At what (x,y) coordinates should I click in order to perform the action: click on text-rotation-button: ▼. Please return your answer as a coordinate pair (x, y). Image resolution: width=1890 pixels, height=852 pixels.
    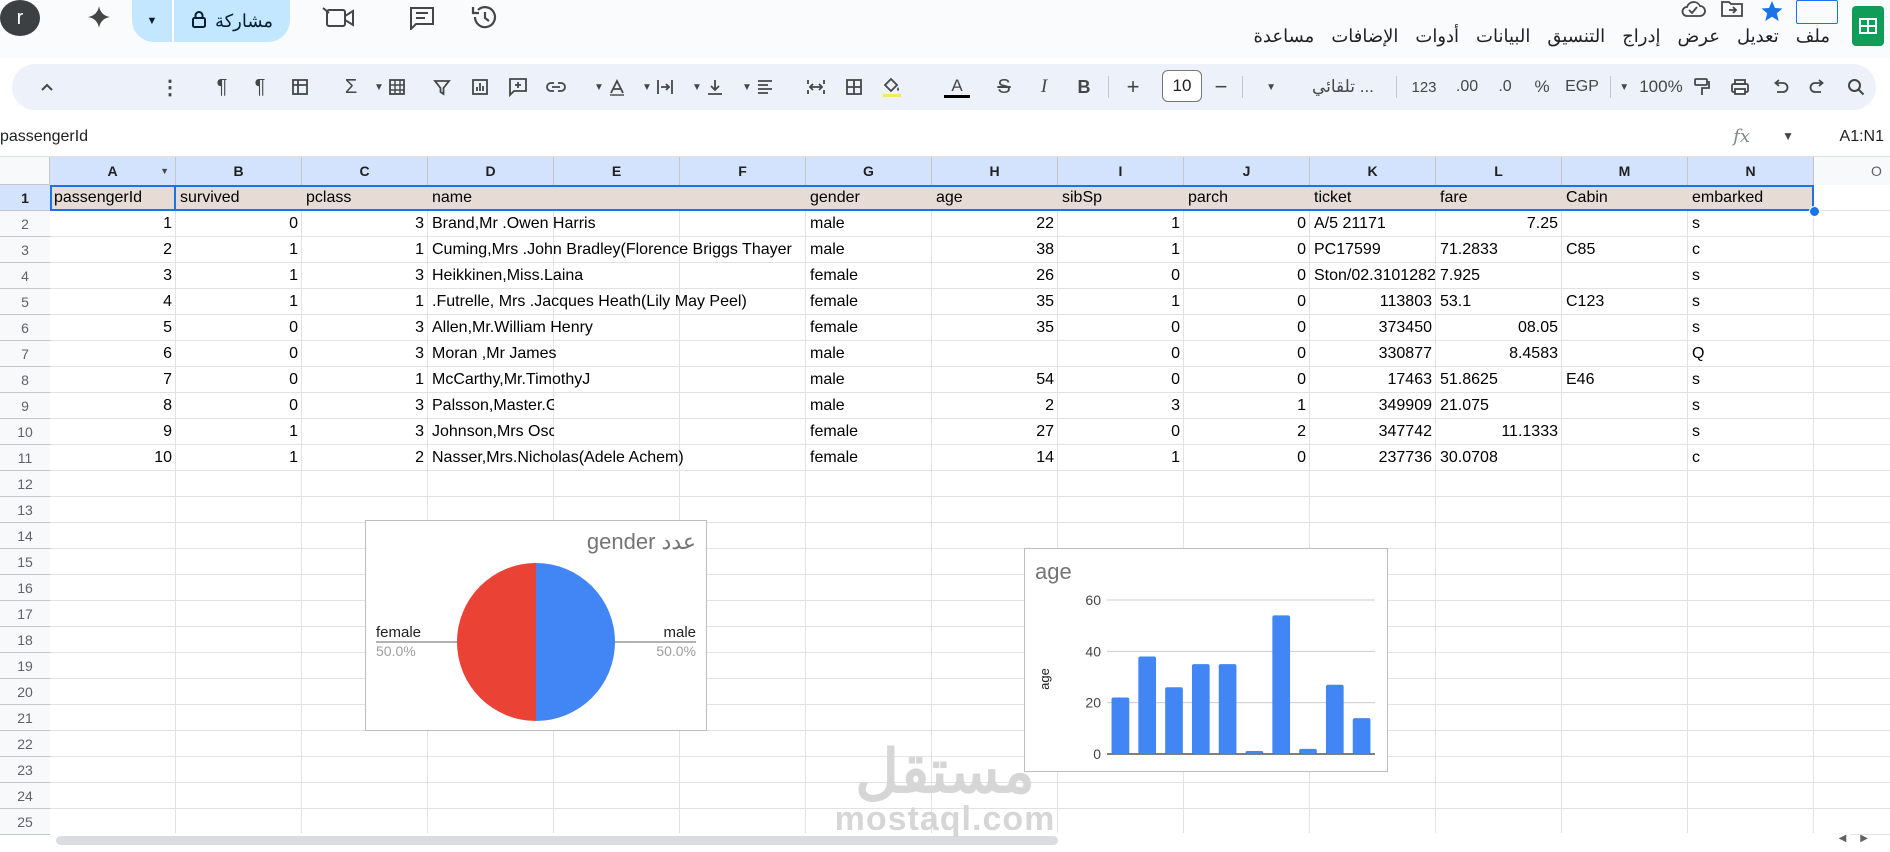
    Looking at the image, I should click on (610, 87).